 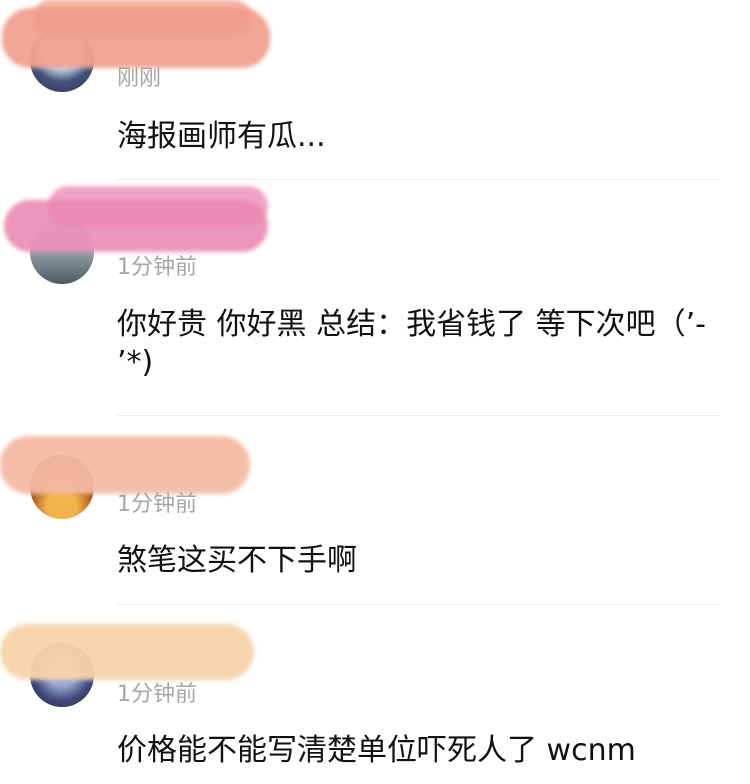 I want to click on comment-text: 煞笔这买不下手啊, so click(x=415, y=561).